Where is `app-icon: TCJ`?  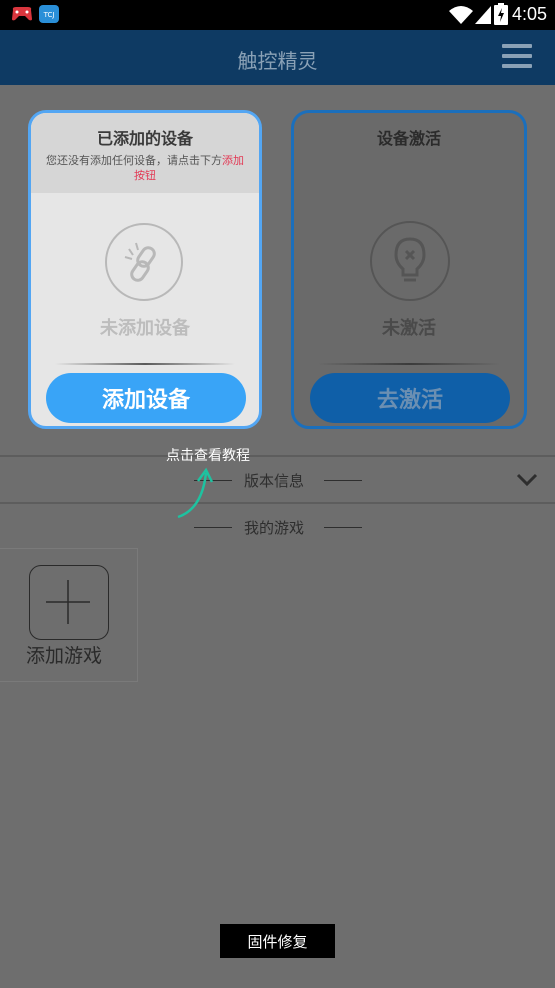 app-icon: TCJ is located at coordinates (49, 14).